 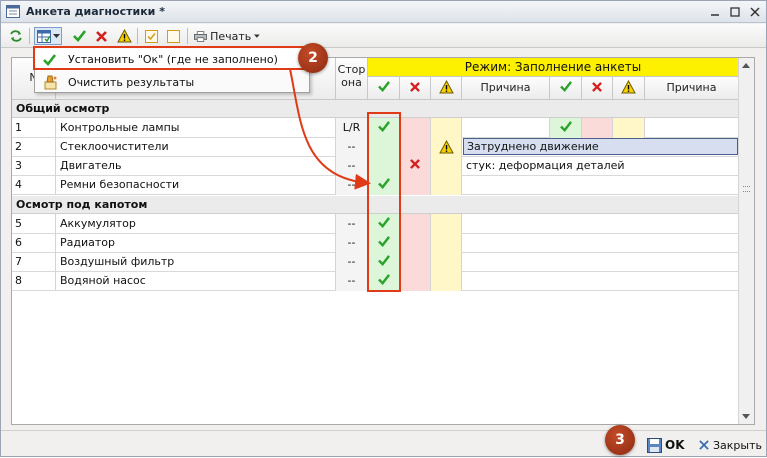 What do you see at coordinates (620, 440) in the screenshot?
I see `step-badge-3: 3` at bounding box center [620, 440].